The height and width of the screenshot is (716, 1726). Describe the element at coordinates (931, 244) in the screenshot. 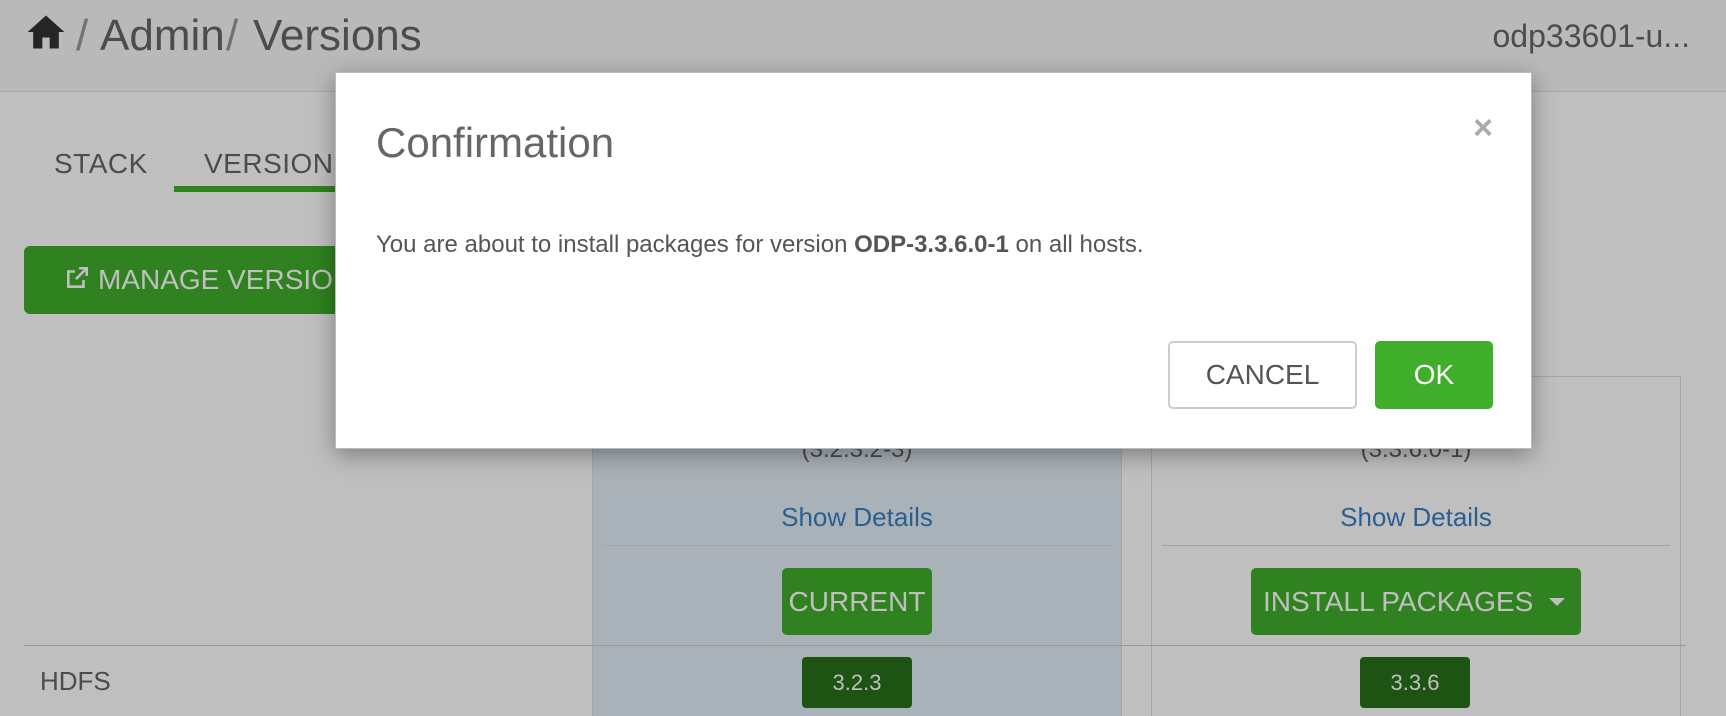

I see `message-version: ODP-3.3.6.0-1` at that location.